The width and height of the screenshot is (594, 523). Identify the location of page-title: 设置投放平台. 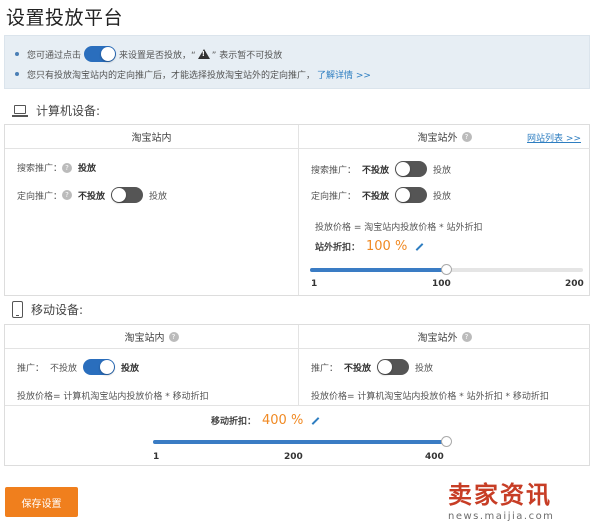
(65, 18).